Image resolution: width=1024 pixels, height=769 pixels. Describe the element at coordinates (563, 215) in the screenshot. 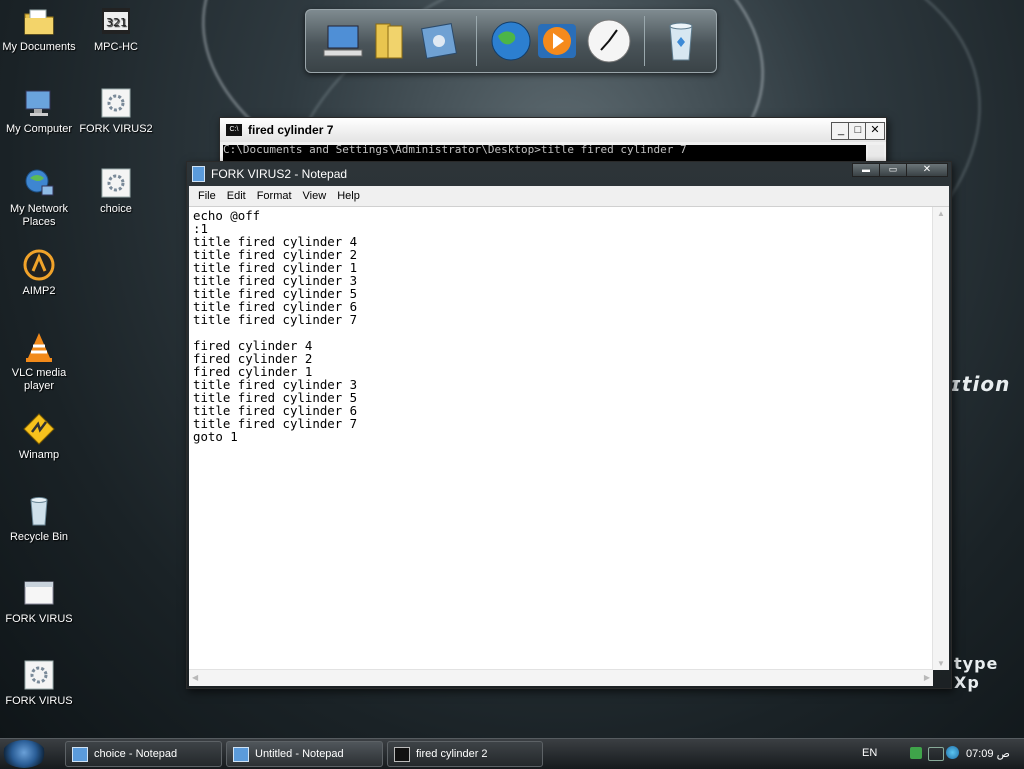

I see `notepad-text-line: echo @off` at that location.